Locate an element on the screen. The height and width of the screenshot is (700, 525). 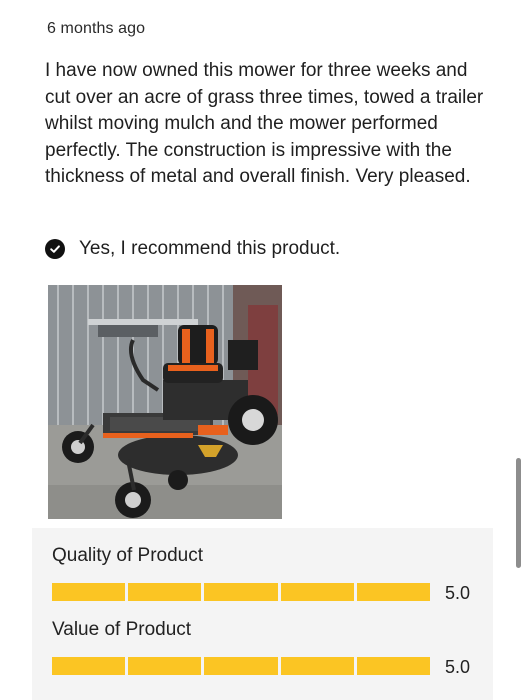
rating-label-quality: Quality of Product is located at coordinates (128, 555).